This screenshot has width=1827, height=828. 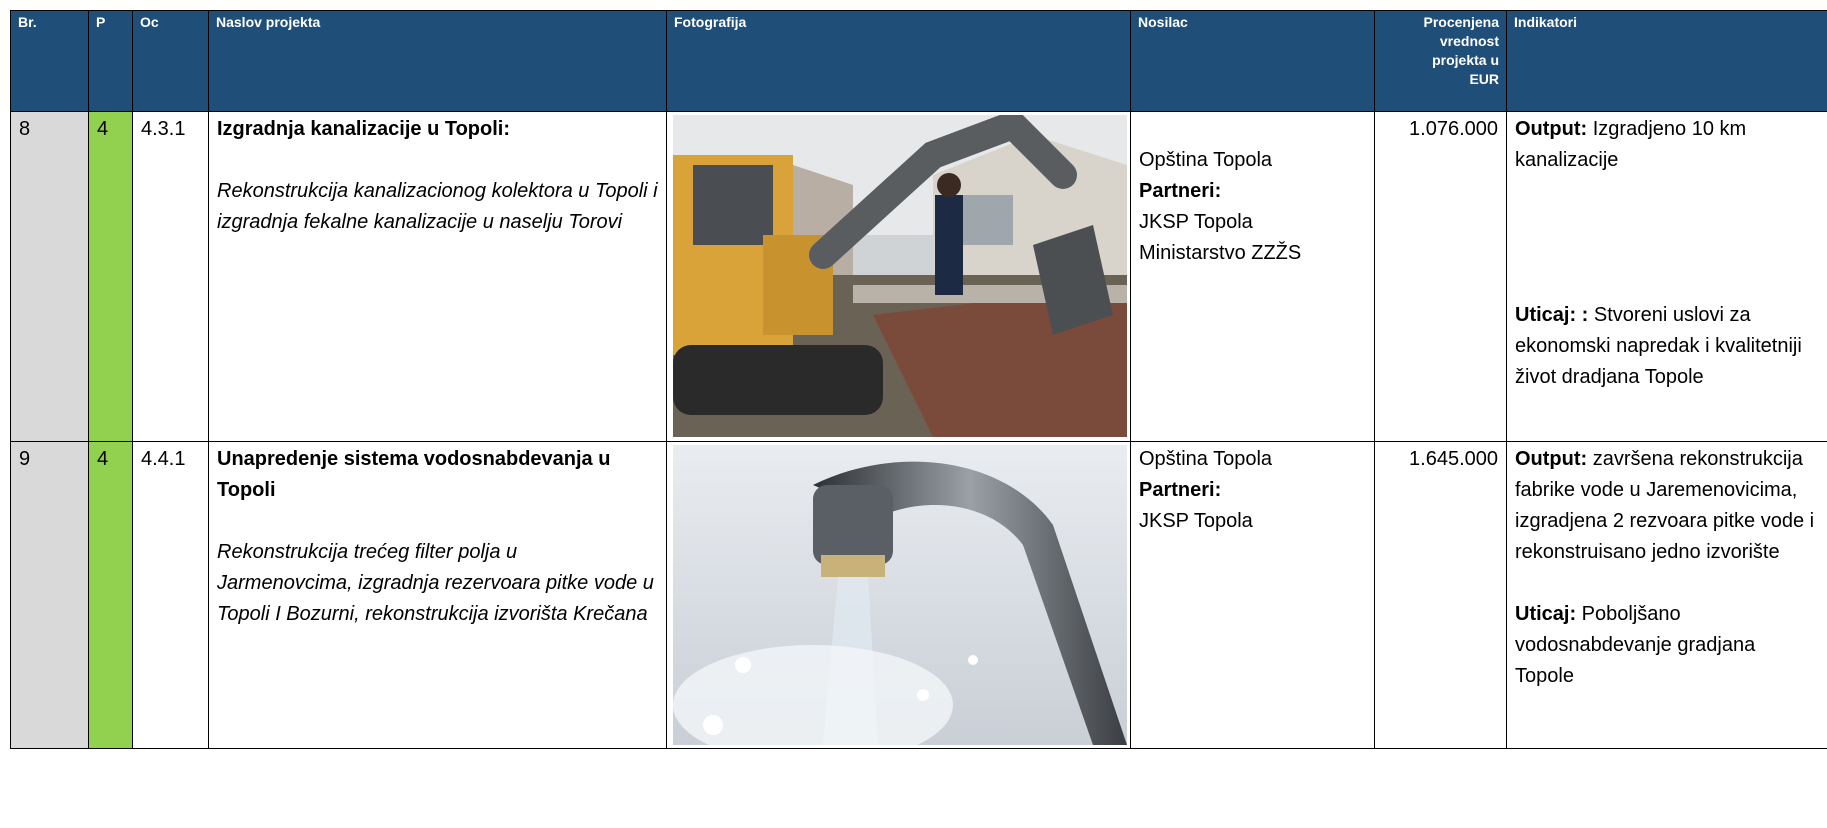 What do you see at coordinates (1465, 60) in the screenshot?
I see `header-procenjena-line: projekta u` at bounding box center [1465, 60].